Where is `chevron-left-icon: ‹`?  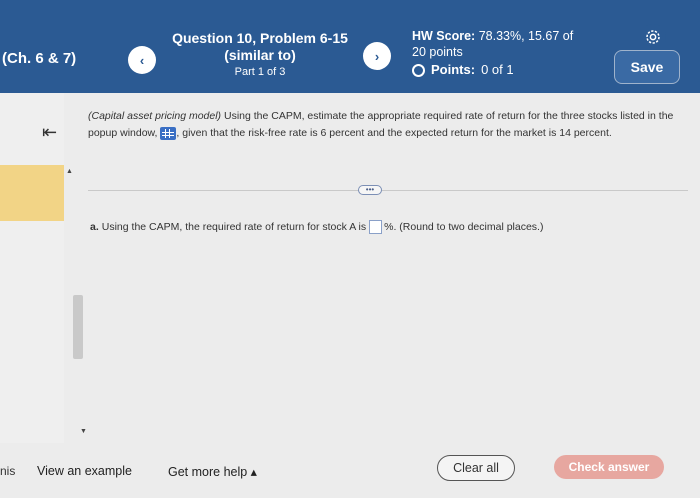
chevron-left-icon: ‹ is located at coordinates (142, 60).